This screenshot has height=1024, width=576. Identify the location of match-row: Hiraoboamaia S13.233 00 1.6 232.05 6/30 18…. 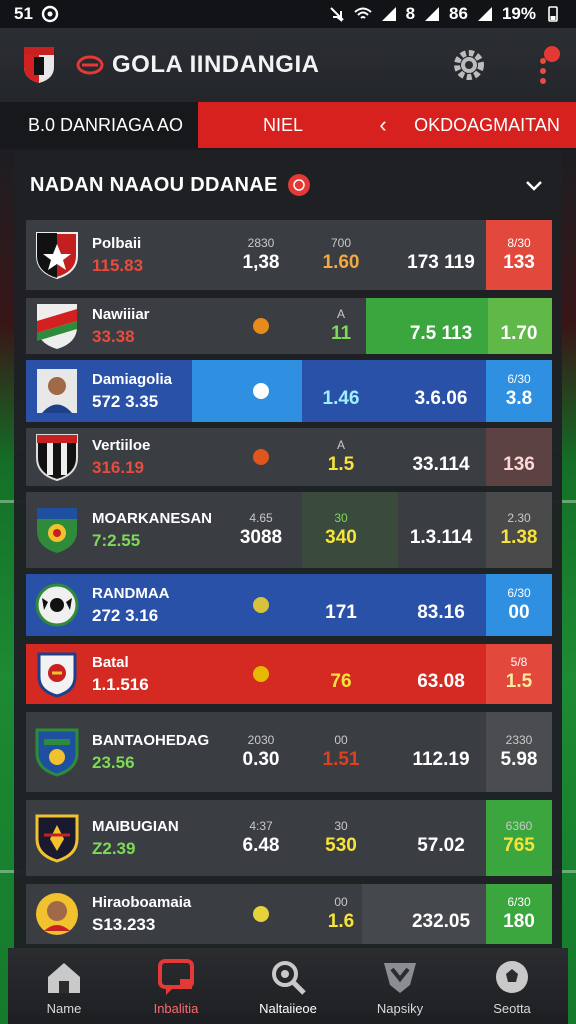
(289, 914).